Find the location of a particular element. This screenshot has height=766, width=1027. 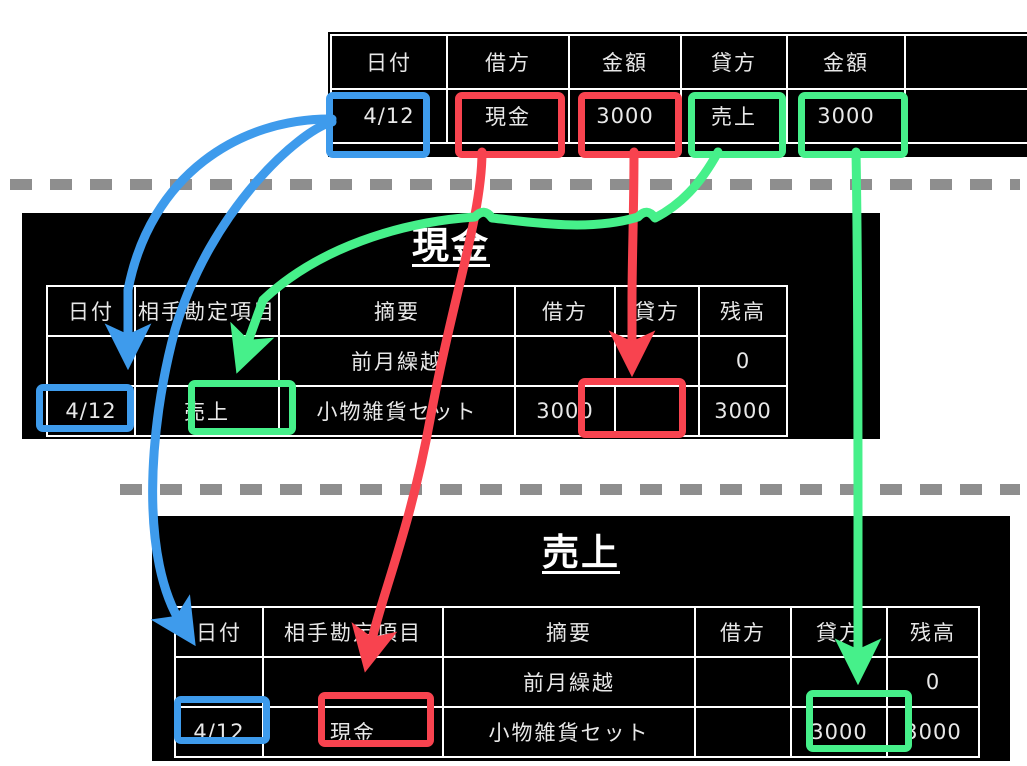

arrow-debit-amt-to-cash-debit is located at coordinates (632, 262).